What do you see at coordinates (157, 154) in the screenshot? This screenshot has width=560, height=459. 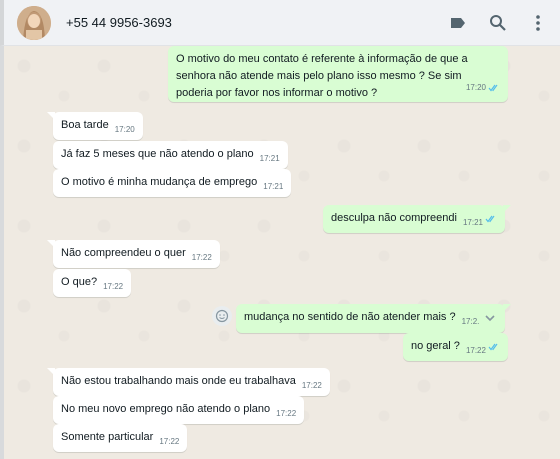 I see `message-text: Já faz 5 meses que não atendo o plano` at bounding box center [157, 154].